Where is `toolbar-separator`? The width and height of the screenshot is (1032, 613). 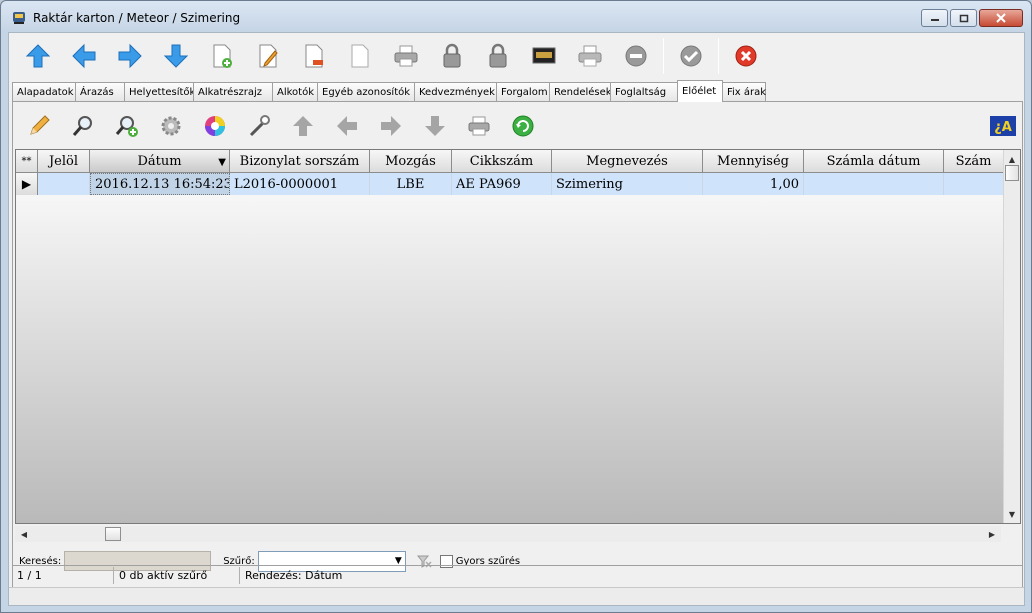 toolbar-separator is located at coordinates (718, 56).